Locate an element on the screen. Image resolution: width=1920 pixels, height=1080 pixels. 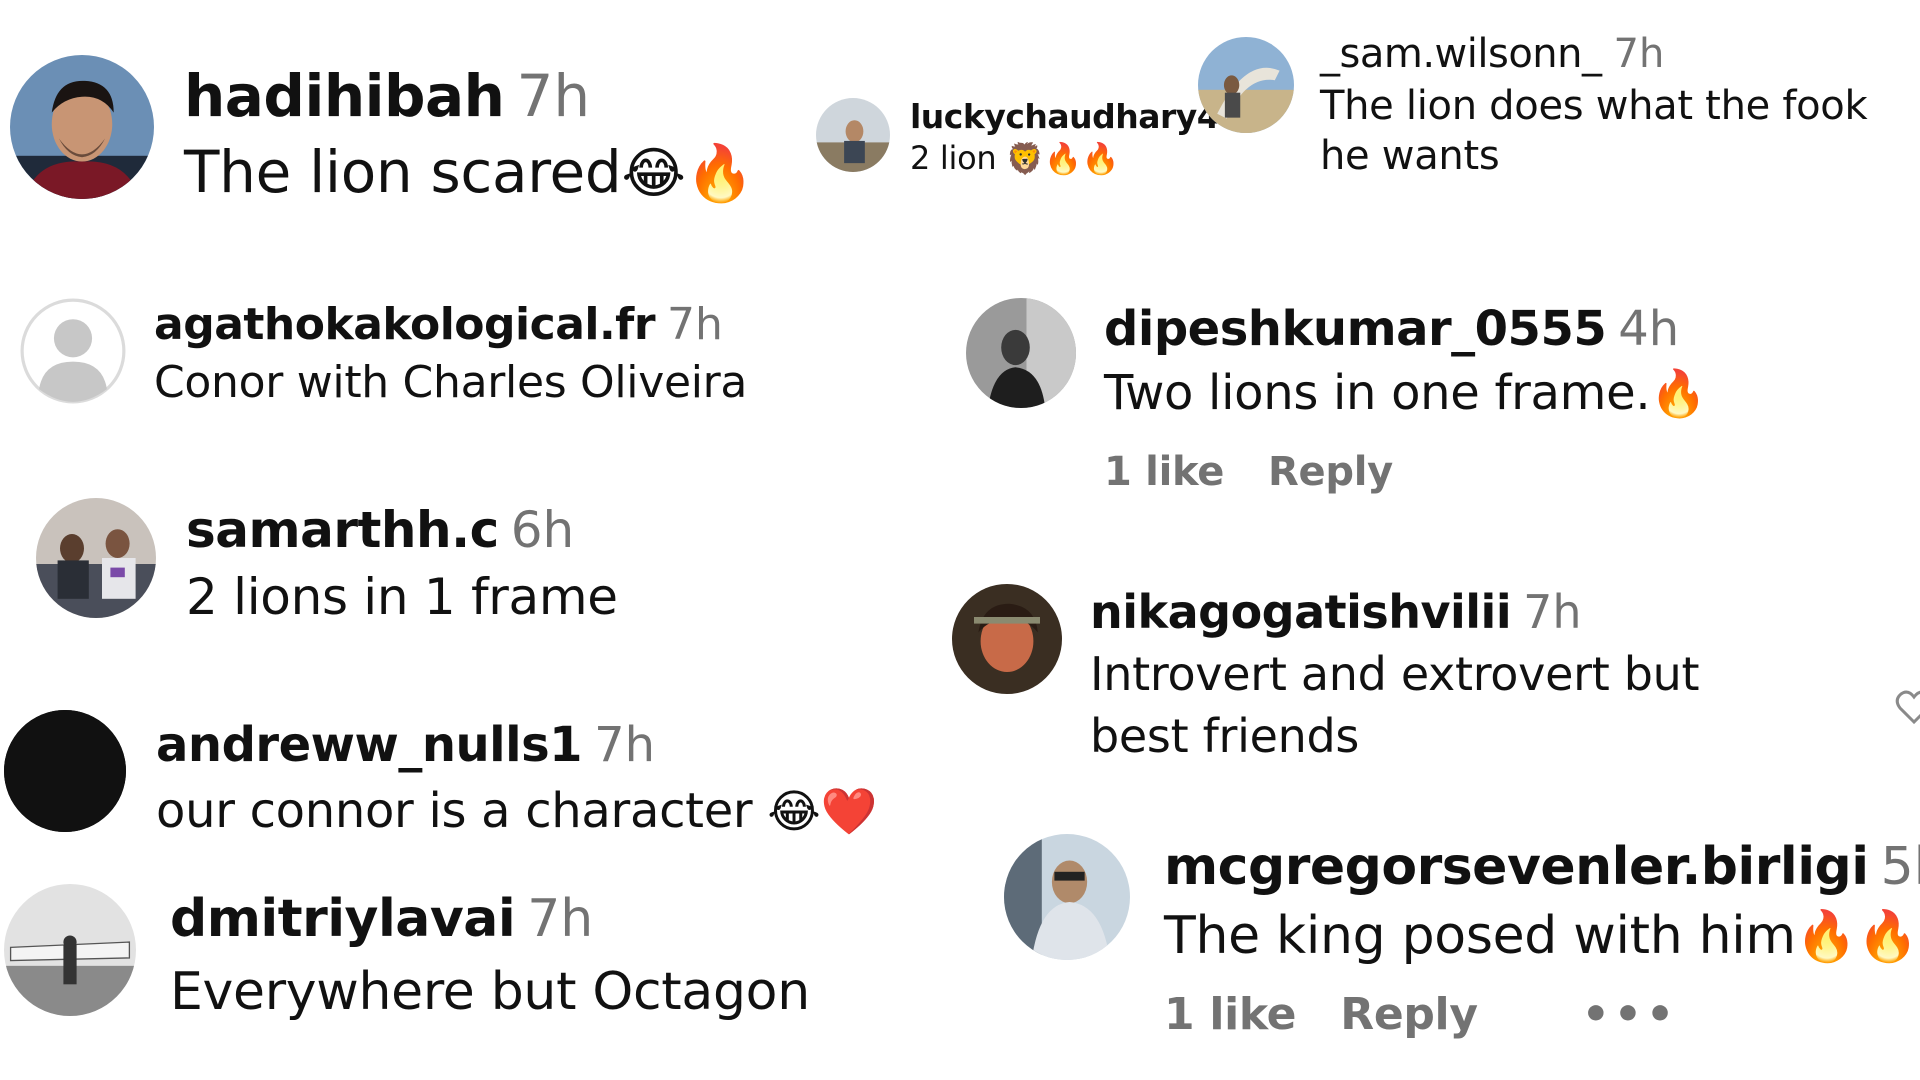
comment-text: The king posed with him is located at coordinates (1480, 935).